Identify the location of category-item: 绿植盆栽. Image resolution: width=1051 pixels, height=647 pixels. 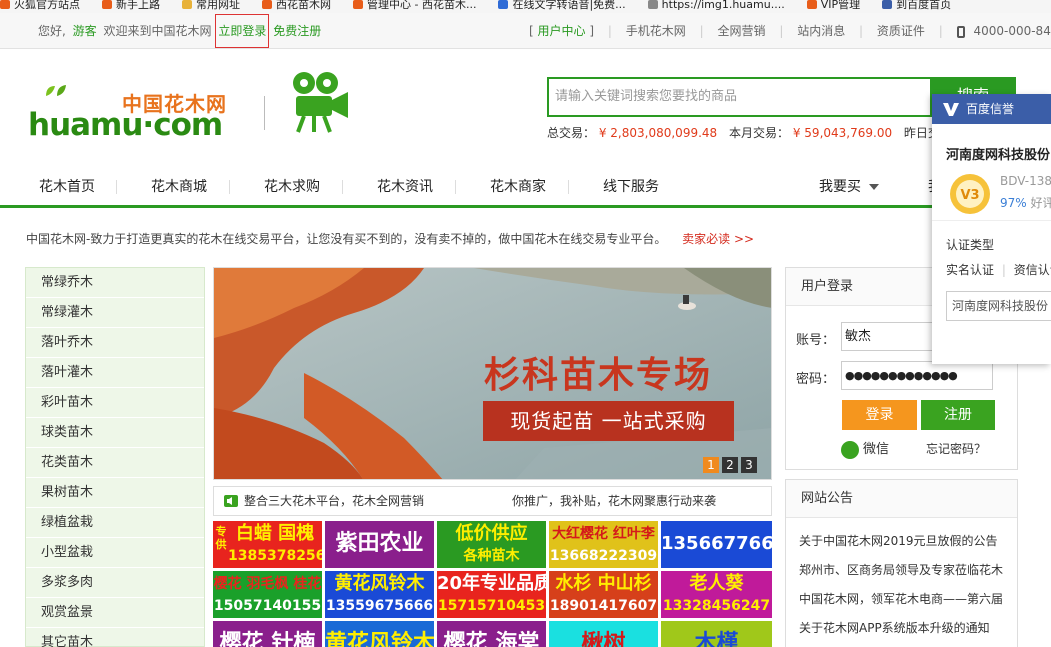
(115, 523).